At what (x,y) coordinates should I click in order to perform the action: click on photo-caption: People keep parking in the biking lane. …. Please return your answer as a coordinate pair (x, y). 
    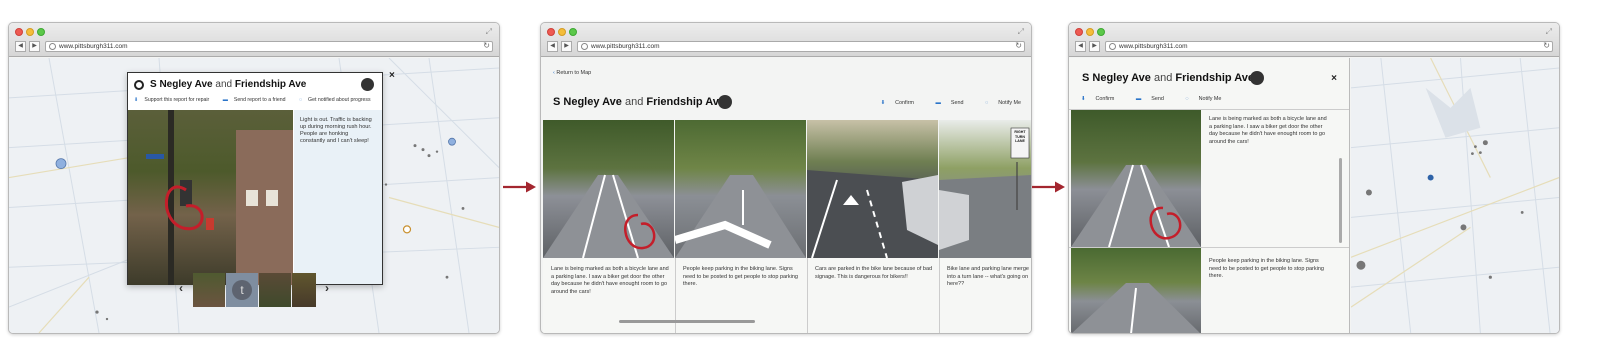
    Looking at the image, I should click on (1266, 268).